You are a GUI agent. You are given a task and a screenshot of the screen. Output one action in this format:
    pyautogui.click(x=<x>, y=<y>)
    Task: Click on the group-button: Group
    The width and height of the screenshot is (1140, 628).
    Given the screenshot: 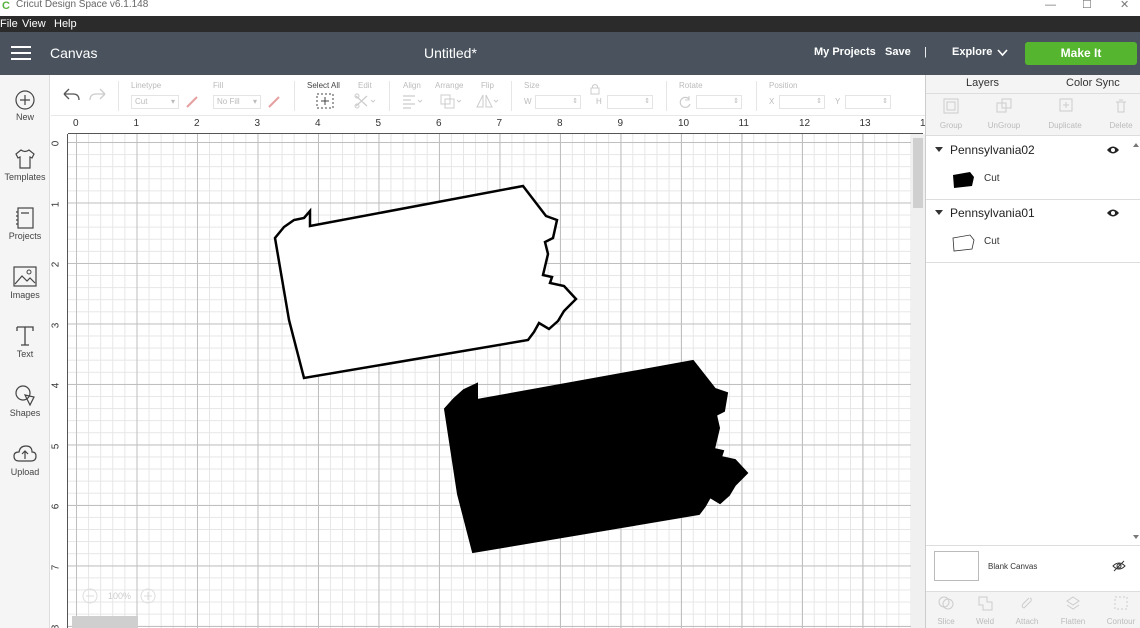 What is the action you would take?
    pyautogui.click(x=951, y=114)
    